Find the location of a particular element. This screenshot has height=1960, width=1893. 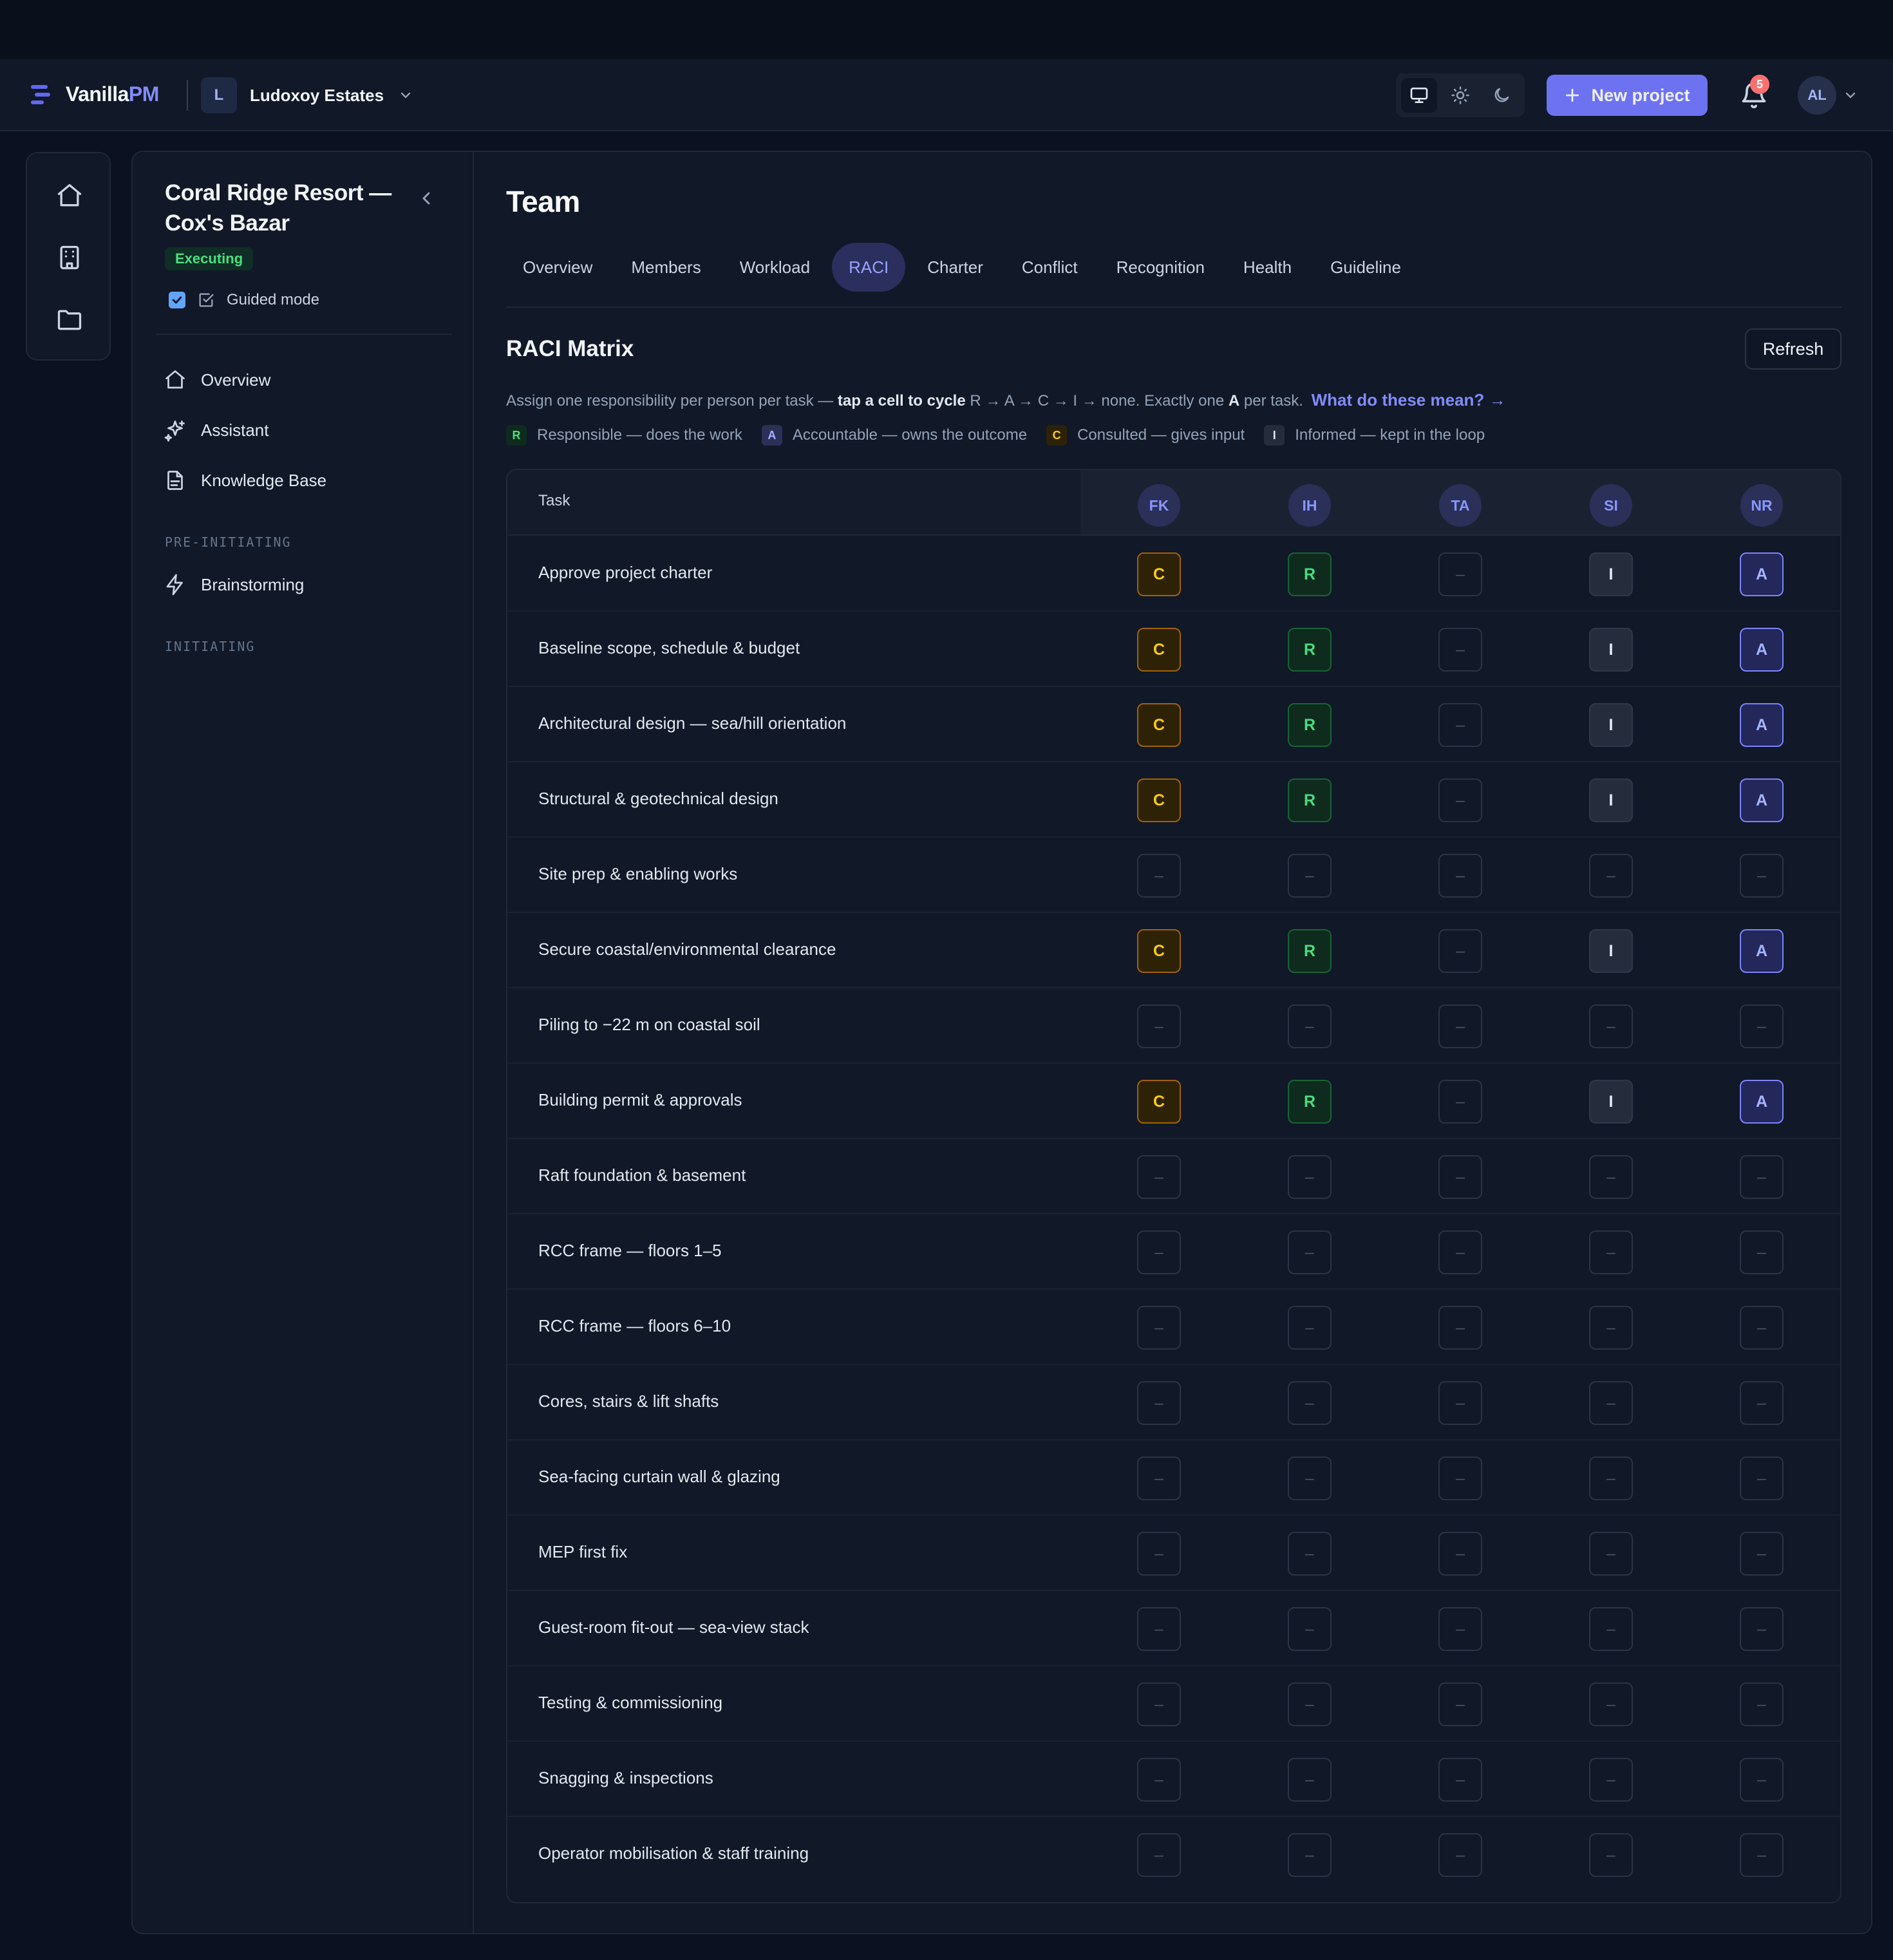

sidebar-item-assistant: Assistant is located at coordinates (216, 430).